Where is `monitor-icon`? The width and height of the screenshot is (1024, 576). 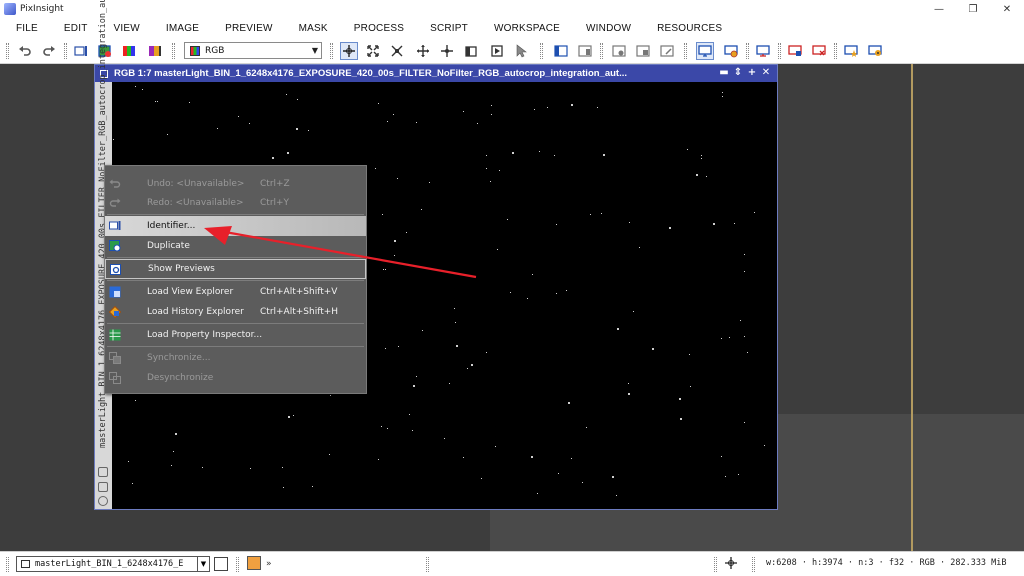 monitor-icon is located at coordinates (705, 51).